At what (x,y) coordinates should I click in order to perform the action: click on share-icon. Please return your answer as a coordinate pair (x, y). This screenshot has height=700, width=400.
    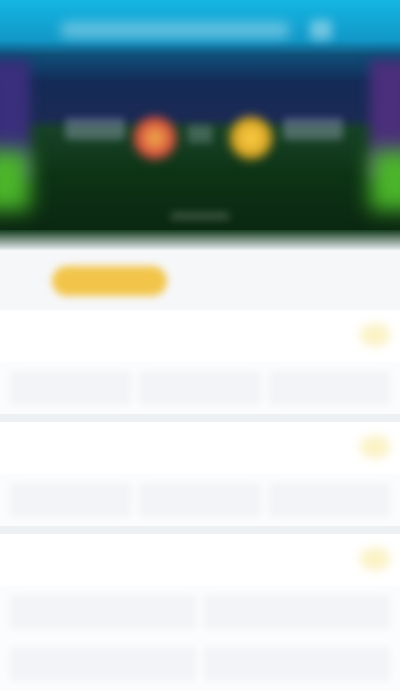
    Looking at the image, I should click on (321, 30).